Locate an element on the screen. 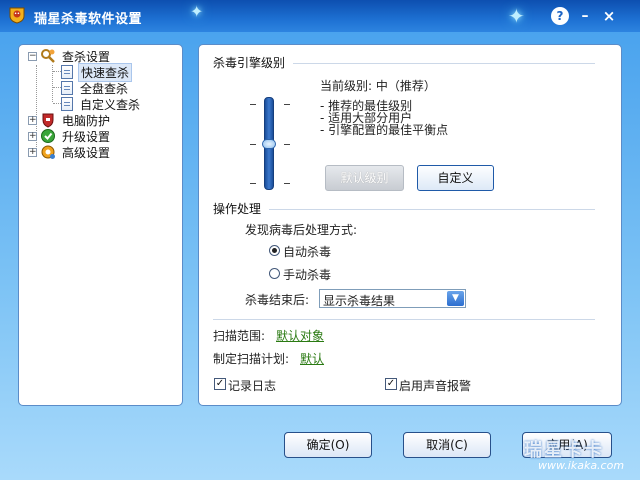 The width and height of the screenshot is (640, 480). manual-kill-label: 手动杀毒 is located at coordinates (307, 274).